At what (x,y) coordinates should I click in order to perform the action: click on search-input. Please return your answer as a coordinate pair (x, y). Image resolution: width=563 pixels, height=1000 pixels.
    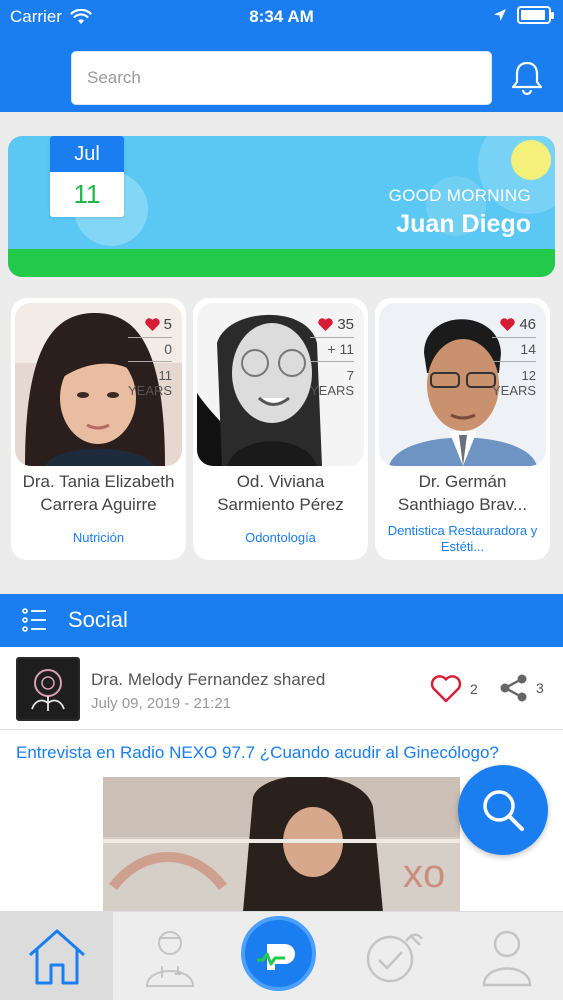
    Looking at the image, I should click on (281, 78).